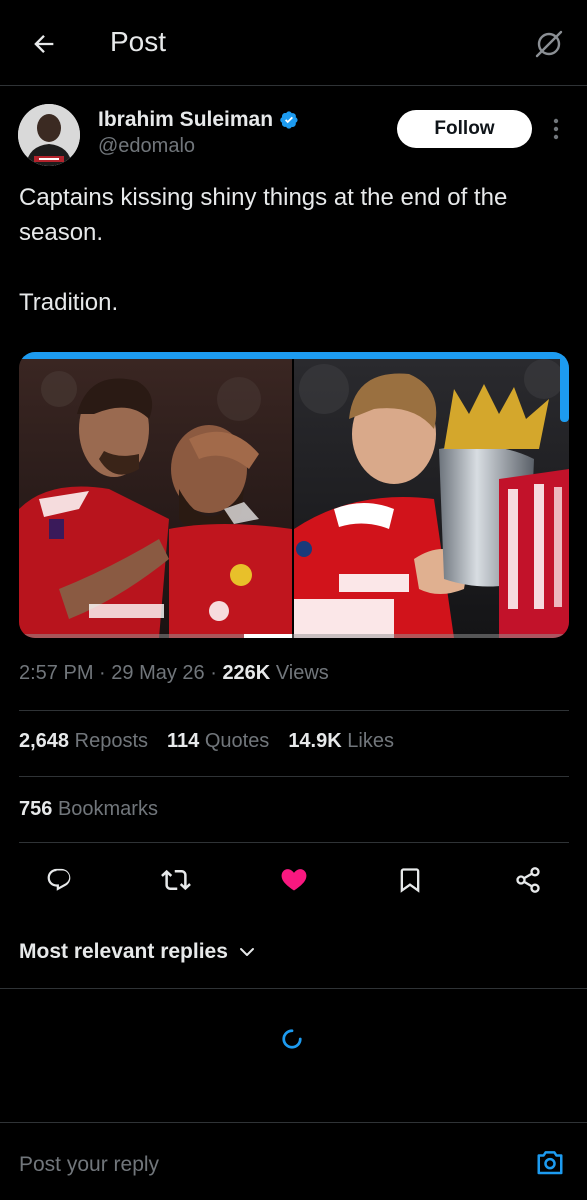 Image resolution: width=587 pixels, height=1200 pixels. I want to click on bookmark-icon, so click(410, 880).